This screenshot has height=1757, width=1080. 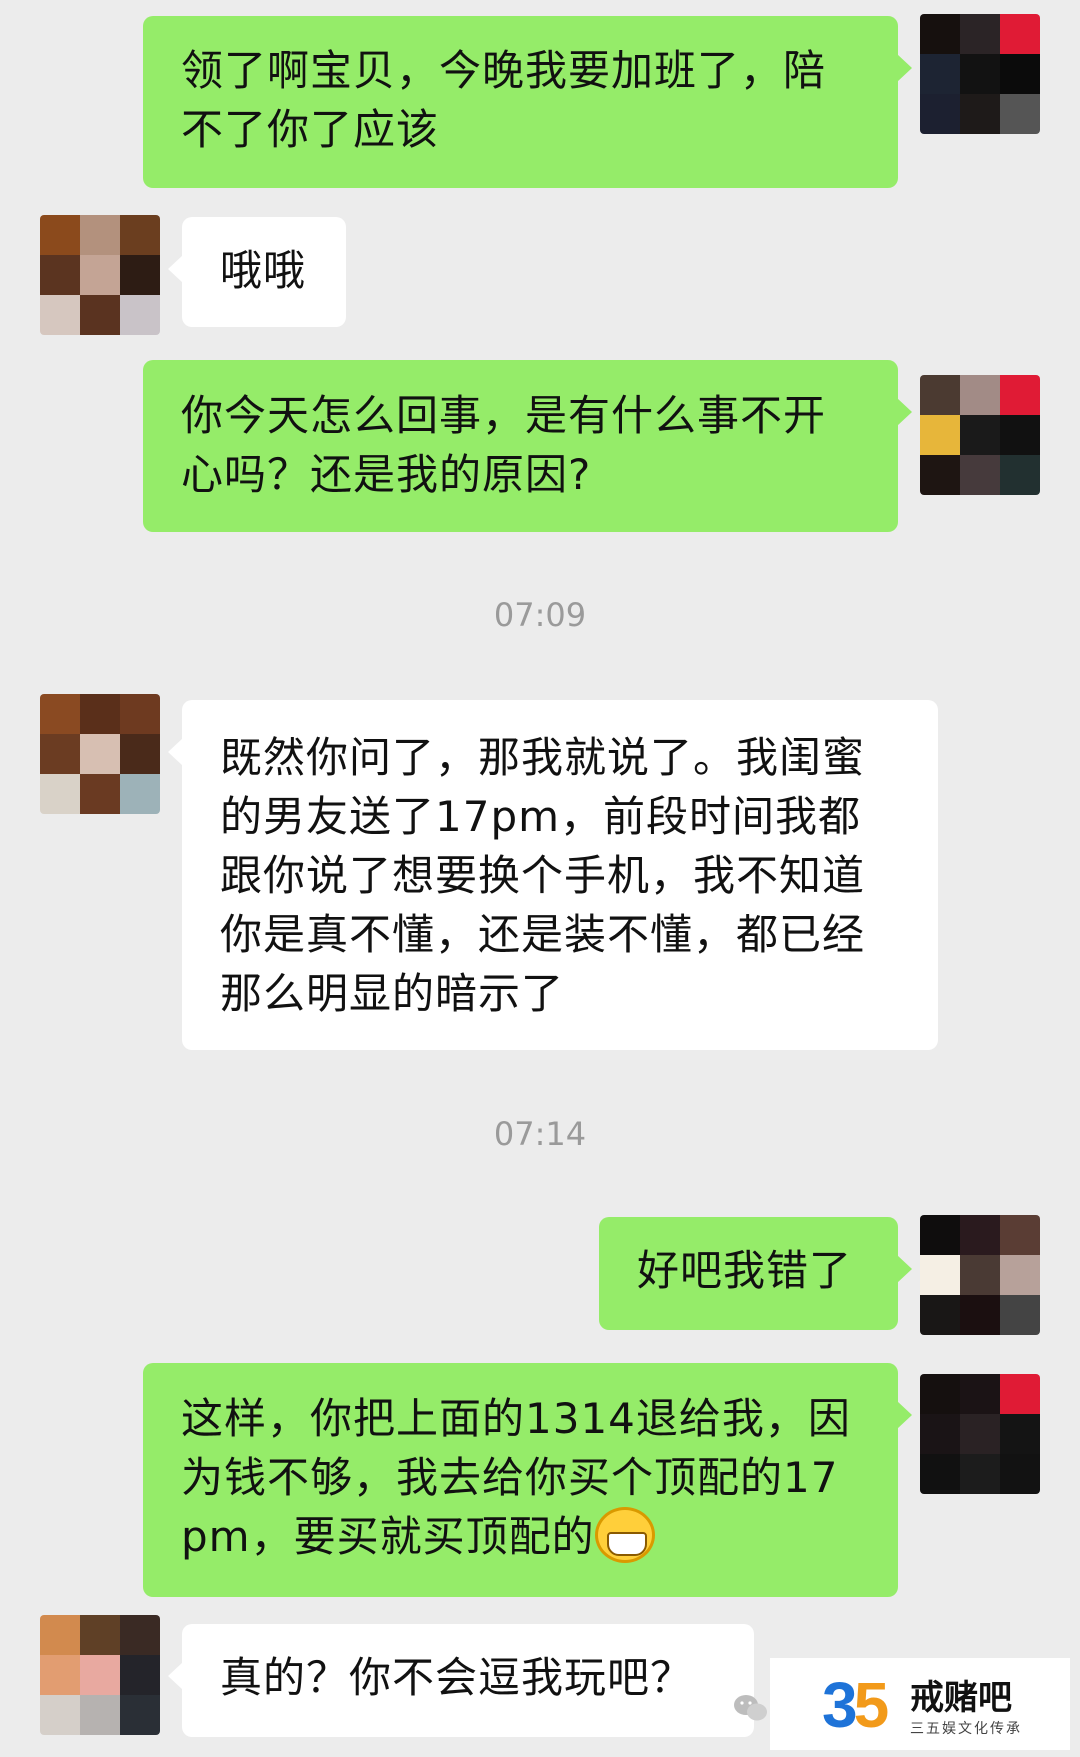 I want to click on message-bubble-incoming: 哦哦, so click(x=257, y=272).